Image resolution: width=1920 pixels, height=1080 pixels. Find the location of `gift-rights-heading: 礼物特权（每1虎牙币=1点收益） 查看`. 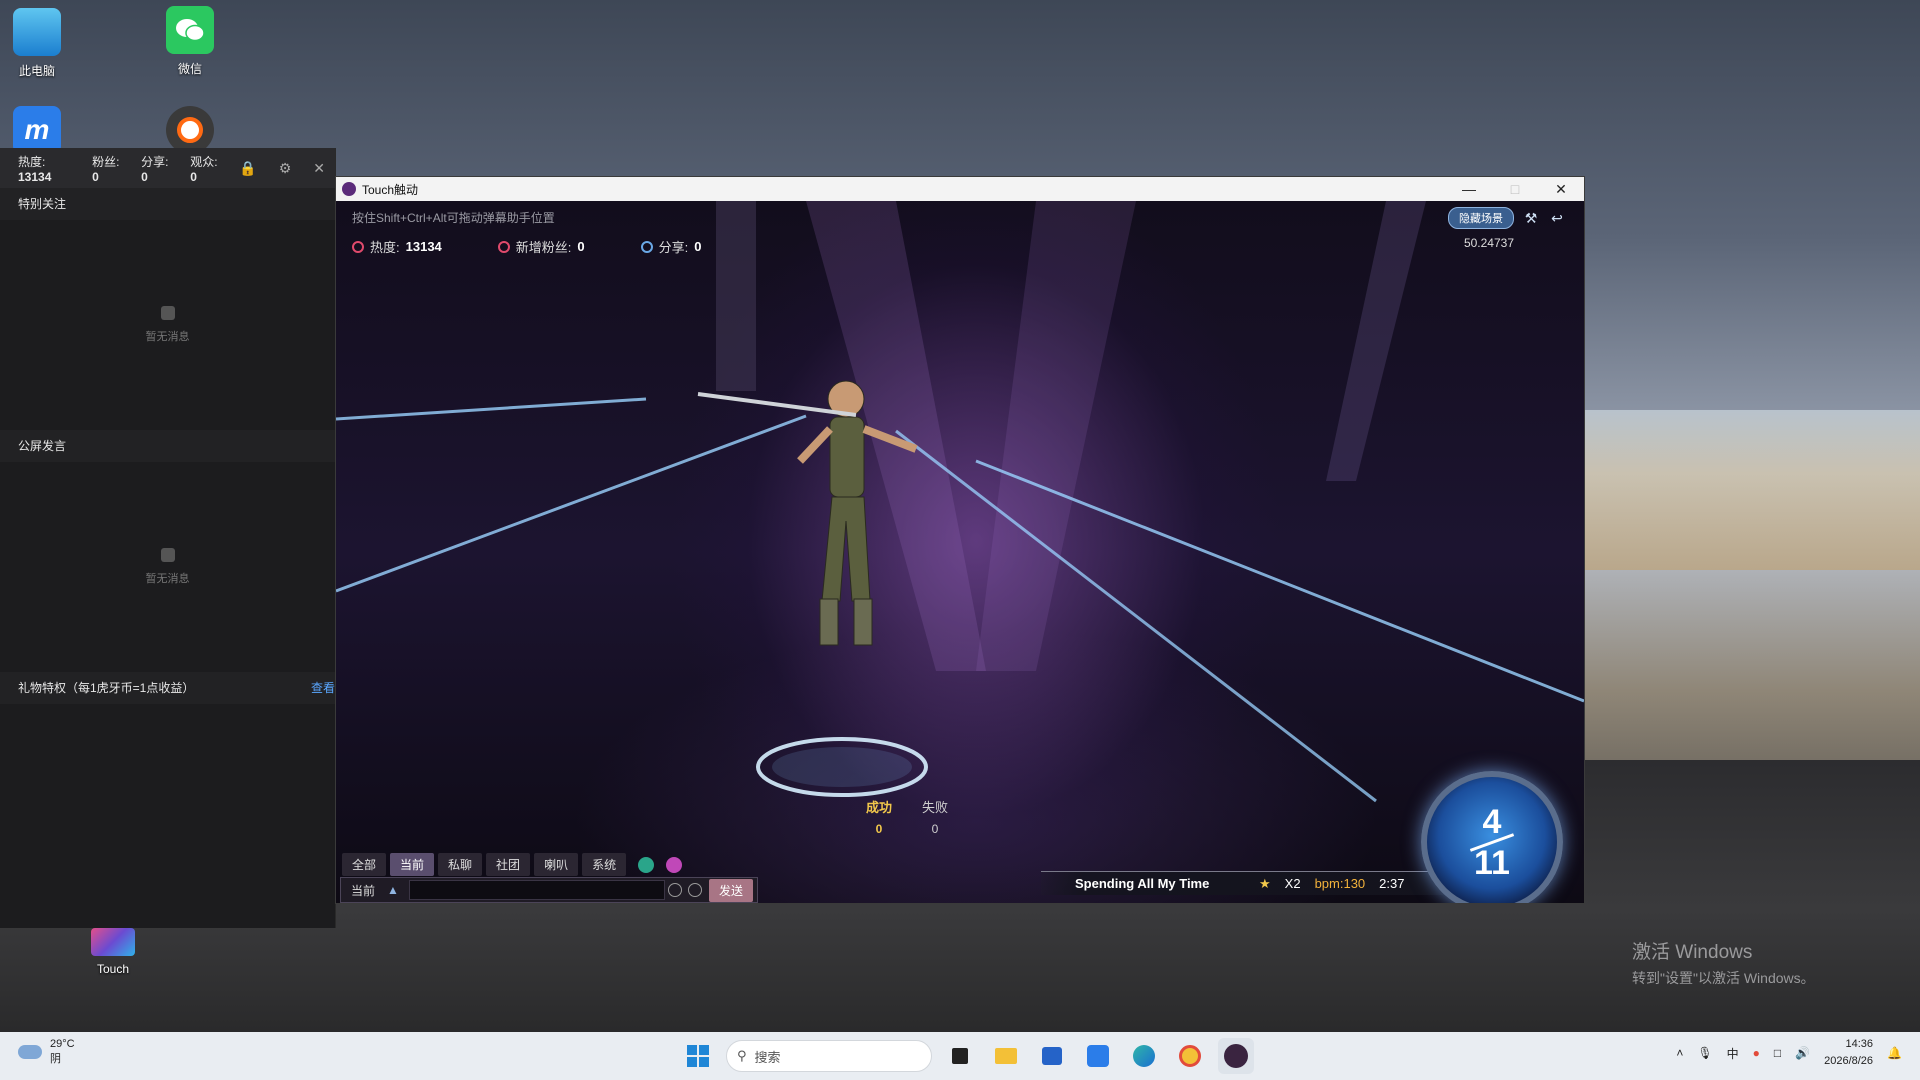

gift-rights-heading: 礼物特权（每1虎牙币=1点收益） 查看 is located at coordinates (167, 688).